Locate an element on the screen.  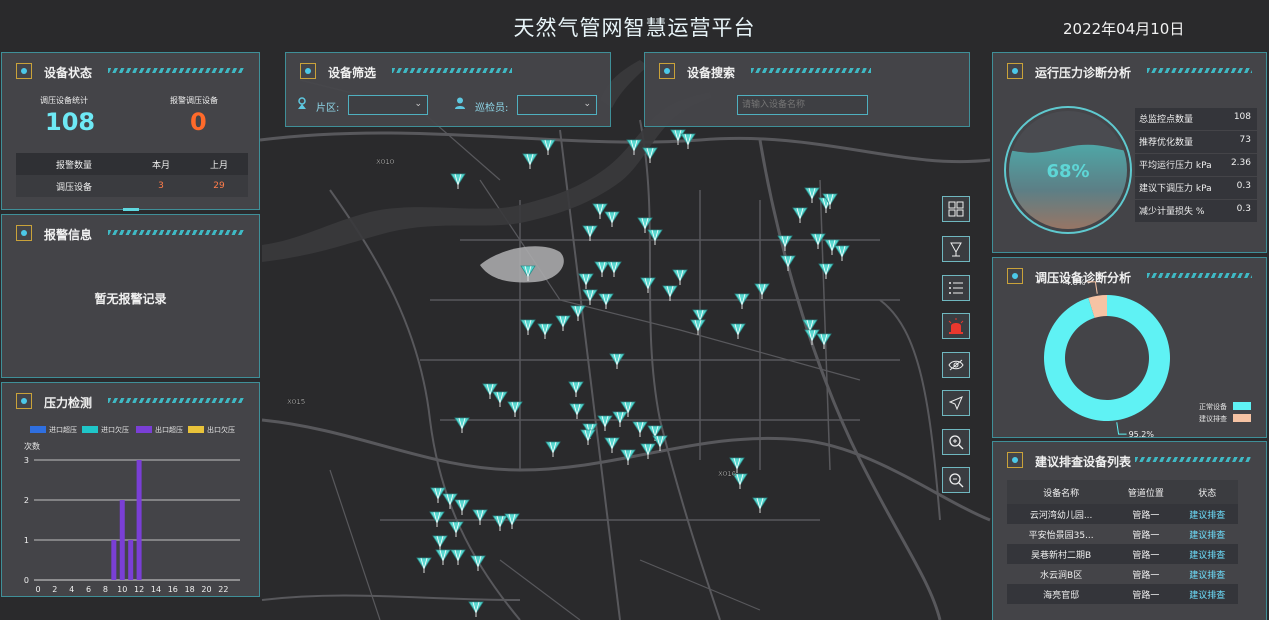
location-pin-icon is located at coordinates (302, 103).